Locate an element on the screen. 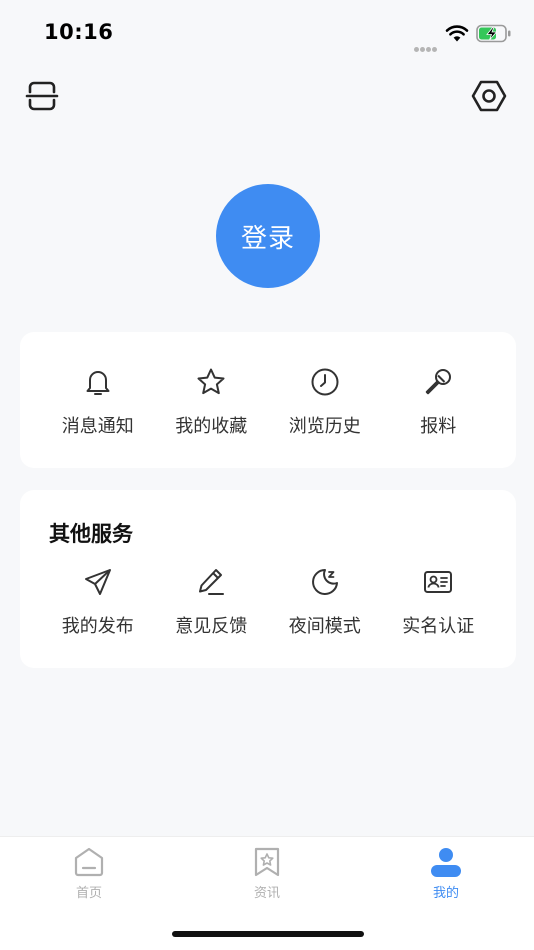  tab-me-label: 我的 is located at coordinates (445, 893).